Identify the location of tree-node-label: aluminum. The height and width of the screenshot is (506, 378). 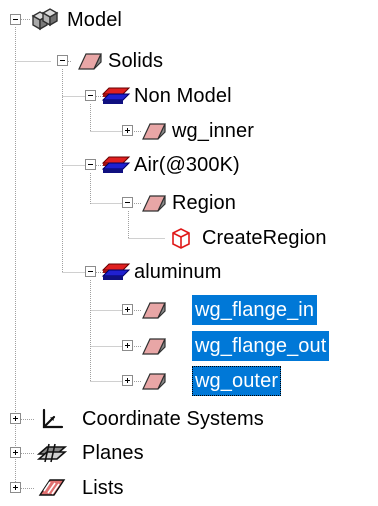
(178, 272).